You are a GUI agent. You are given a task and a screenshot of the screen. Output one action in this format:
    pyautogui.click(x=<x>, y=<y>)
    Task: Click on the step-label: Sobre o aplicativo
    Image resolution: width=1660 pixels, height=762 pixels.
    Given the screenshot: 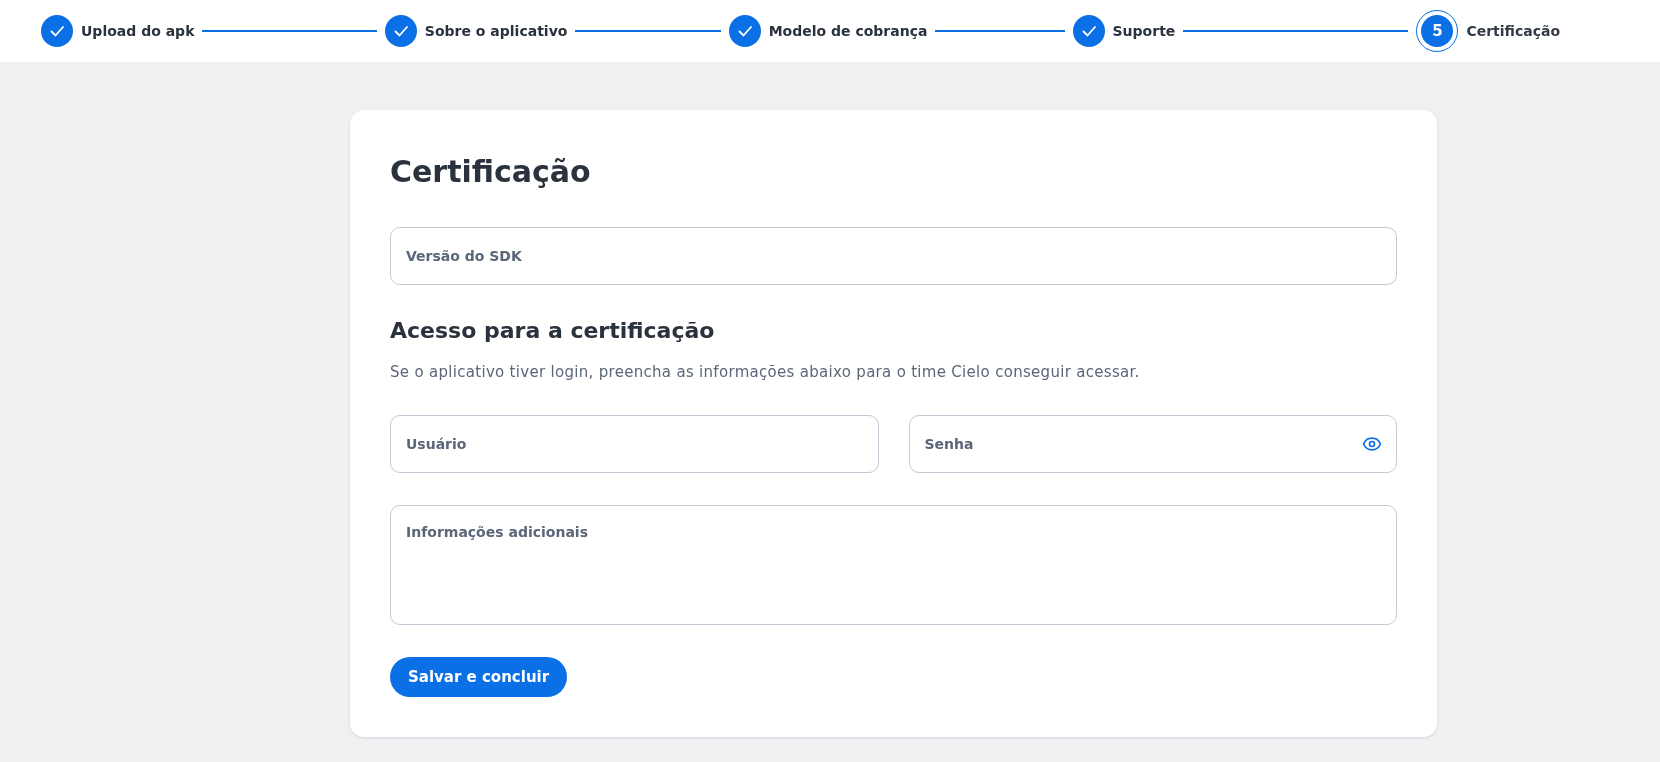 What is the action you would take?
    pyautogui.click(x=496, y=31)
    